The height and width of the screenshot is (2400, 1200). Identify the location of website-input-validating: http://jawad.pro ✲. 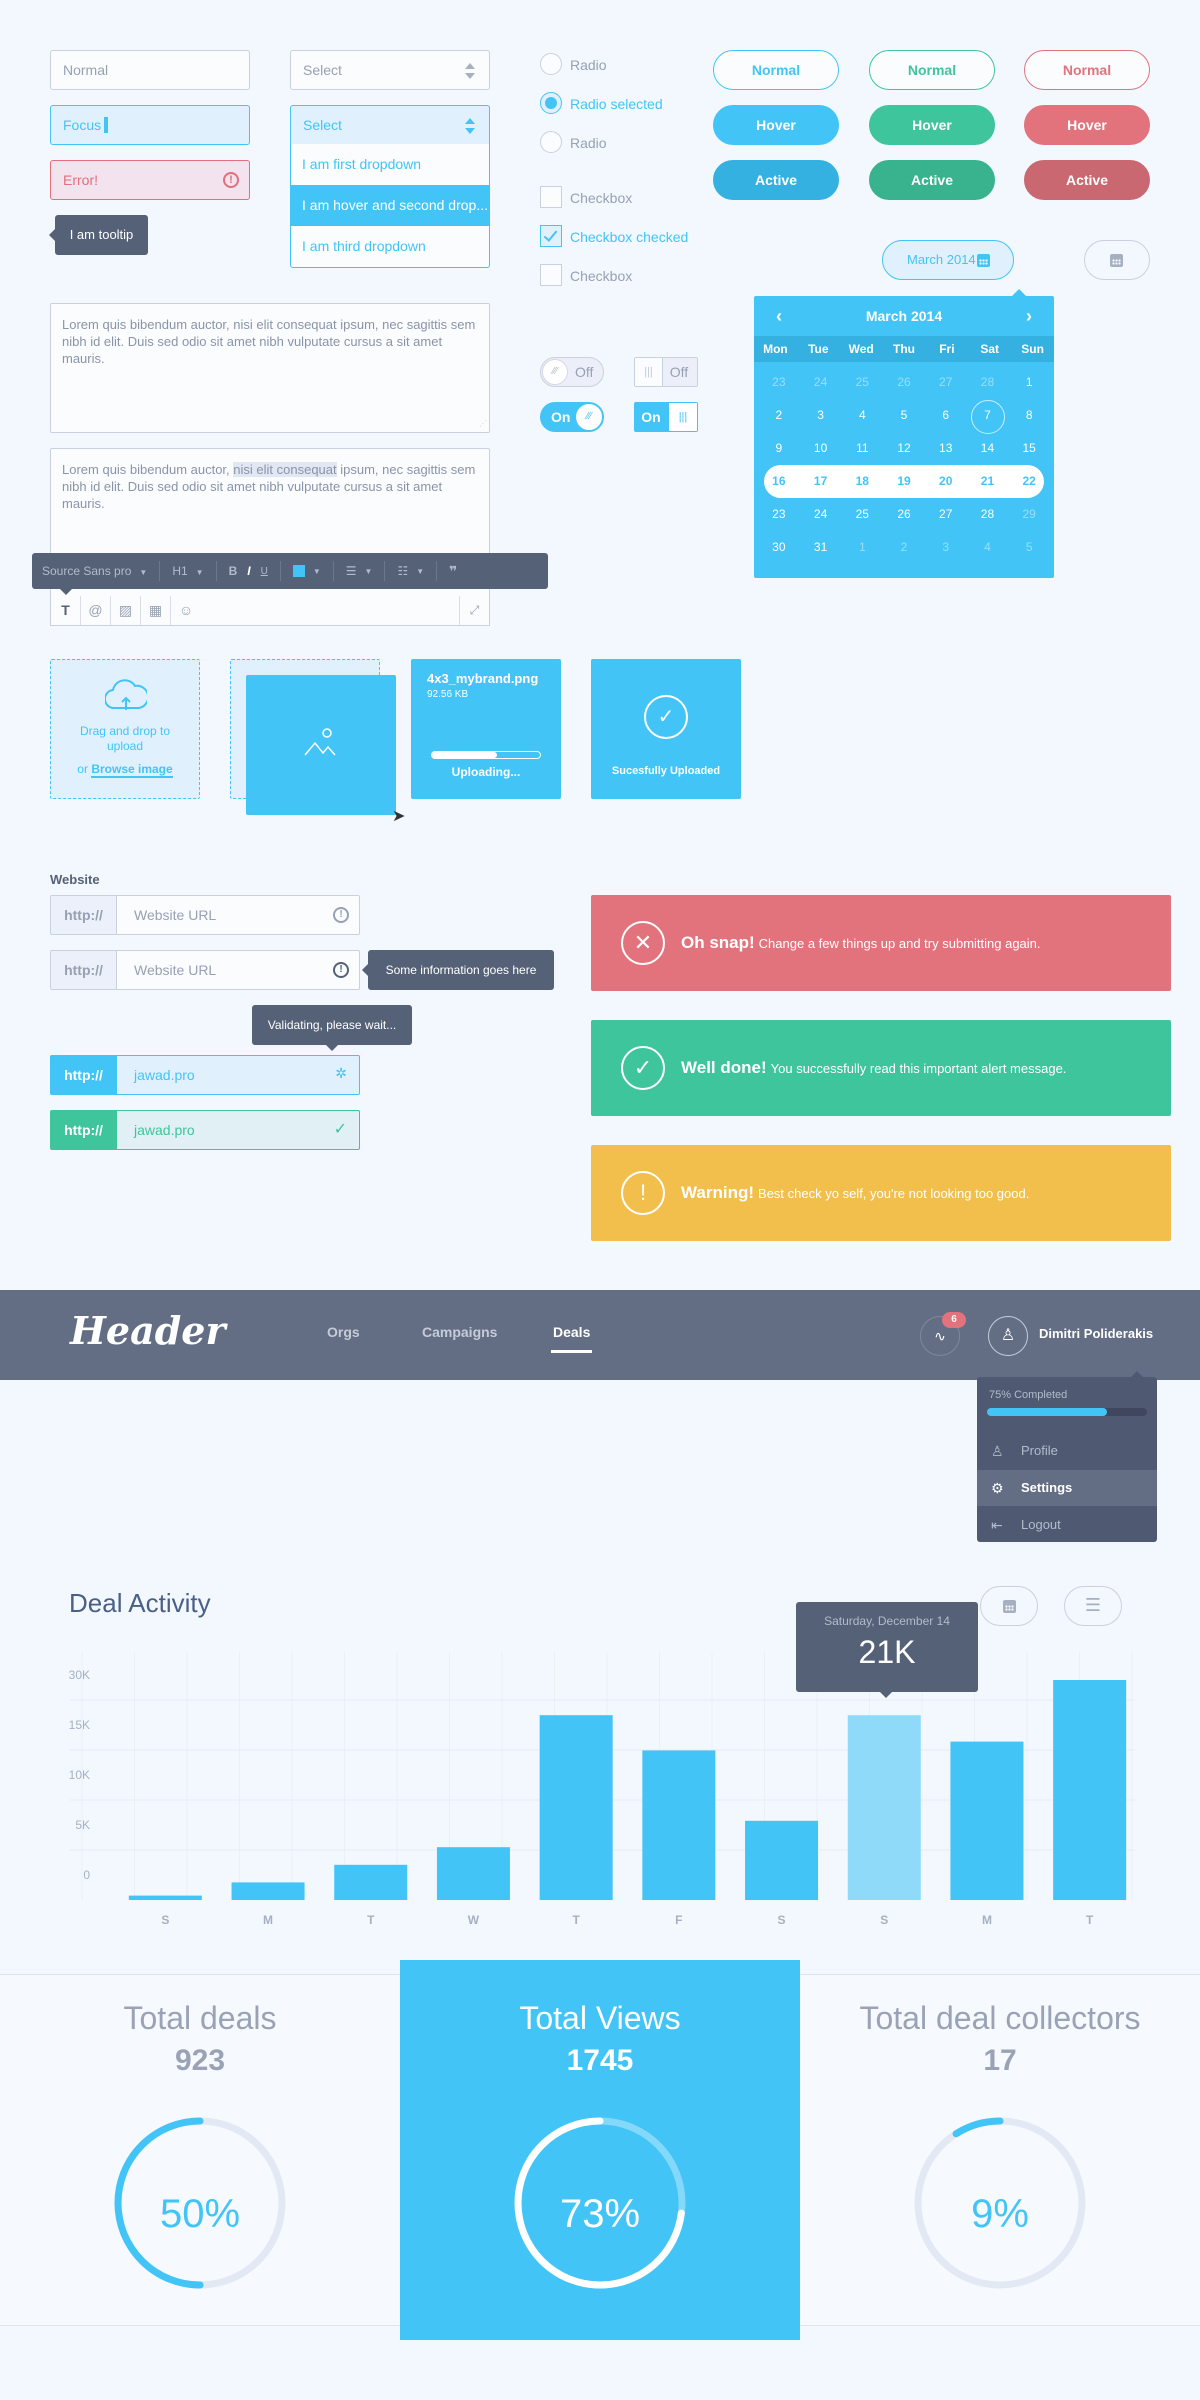
(205, 1075).